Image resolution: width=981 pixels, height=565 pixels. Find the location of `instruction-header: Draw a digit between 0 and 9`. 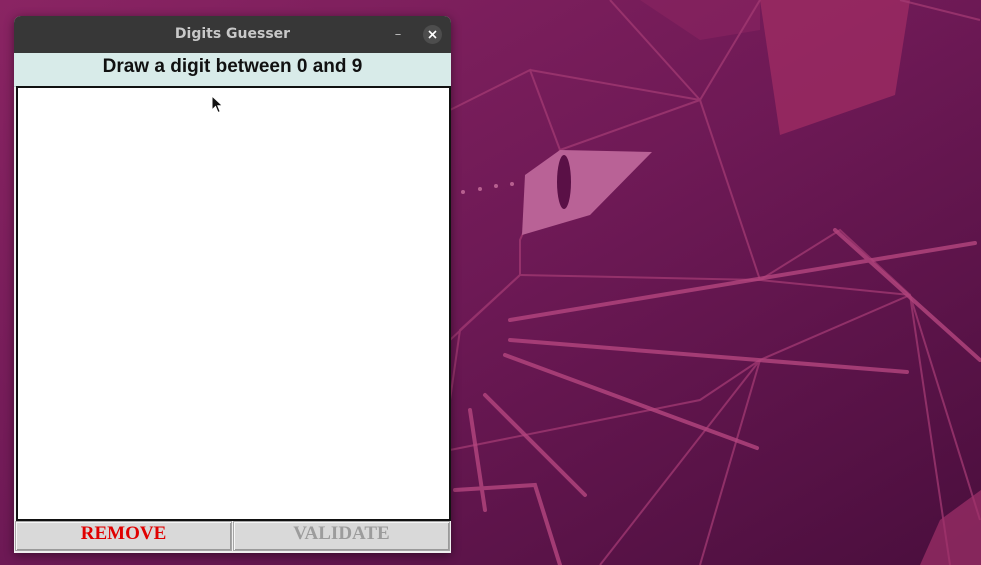

instruction-header: Draw a digit between 0 and 9 is located at coordinates (232, 70).